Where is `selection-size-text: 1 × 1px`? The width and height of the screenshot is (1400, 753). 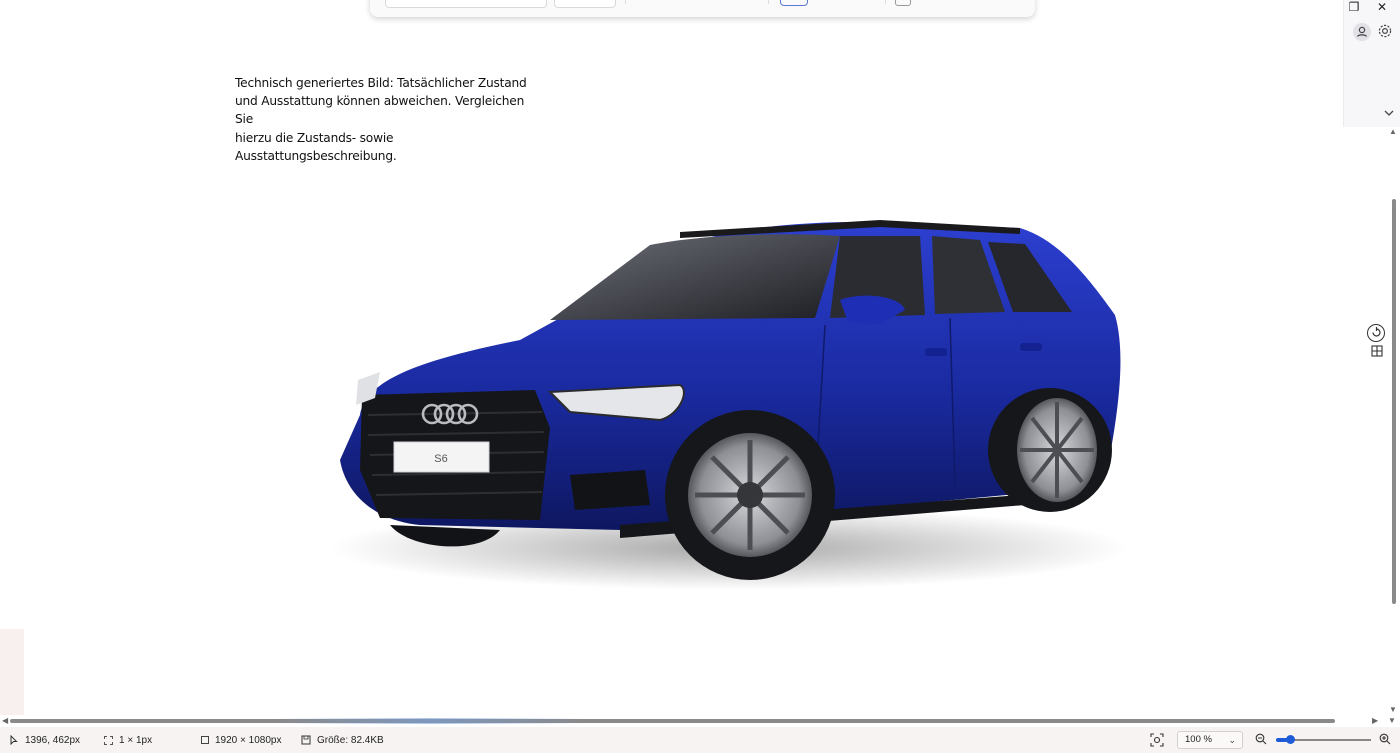
selection-size-text: 1 × 1px is located at coordinates (136, 740).